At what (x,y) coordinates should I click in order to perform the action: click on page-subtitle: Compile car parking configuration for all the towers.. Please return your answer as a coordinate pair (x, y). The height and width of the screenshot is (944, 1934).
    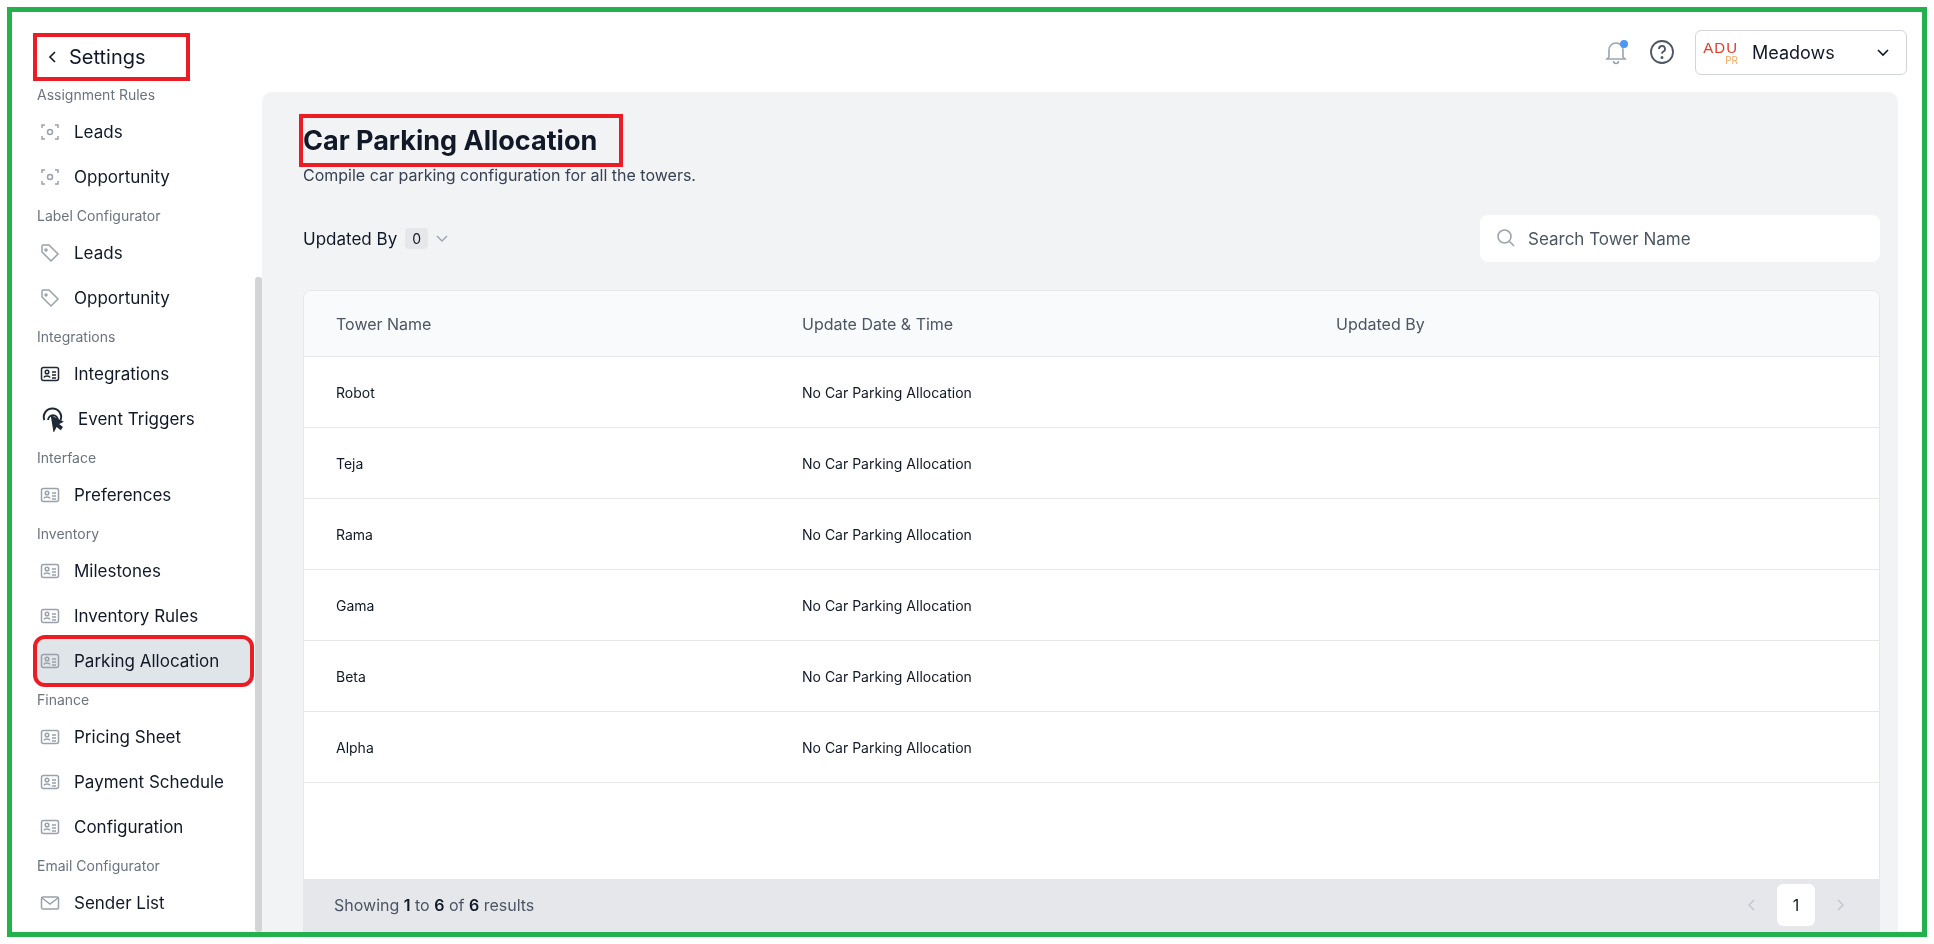
    Looking at the image, I should click on (500, 175).